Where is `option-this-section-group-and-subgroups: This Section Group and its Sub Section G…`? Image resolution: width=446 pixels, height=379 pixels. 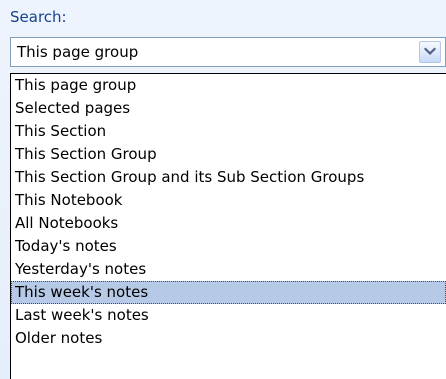
option-this-section-group-and-subgroups: This Section Group and its Sub Section G… is located at coordinates (228, 177).